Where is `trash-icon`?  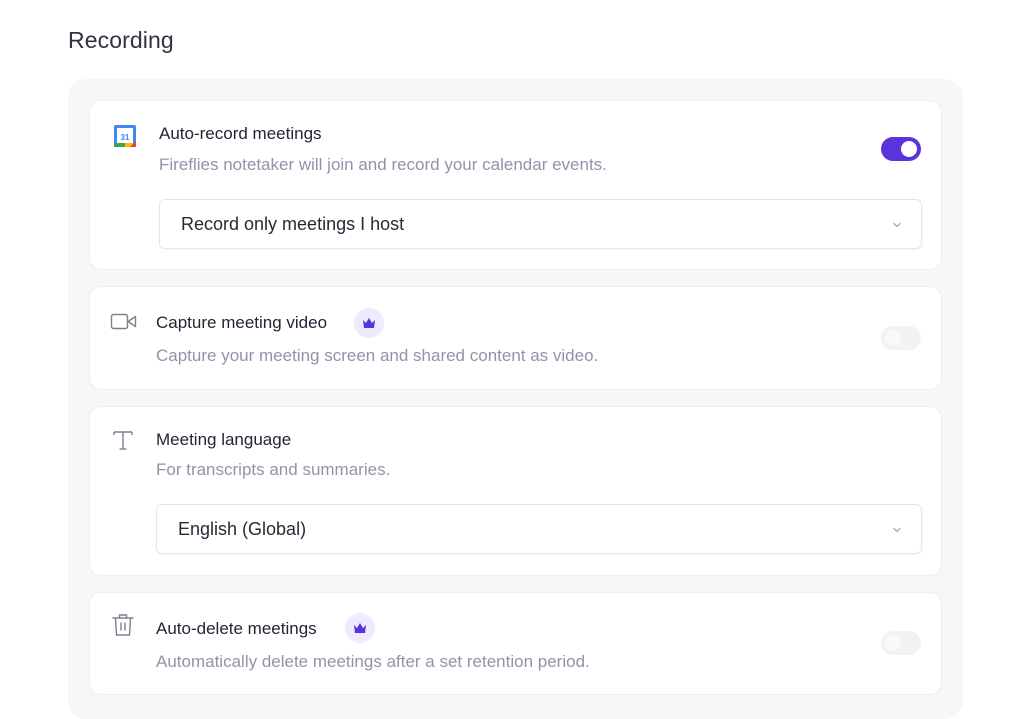 trash-icon is located at coordinates (123, 627).